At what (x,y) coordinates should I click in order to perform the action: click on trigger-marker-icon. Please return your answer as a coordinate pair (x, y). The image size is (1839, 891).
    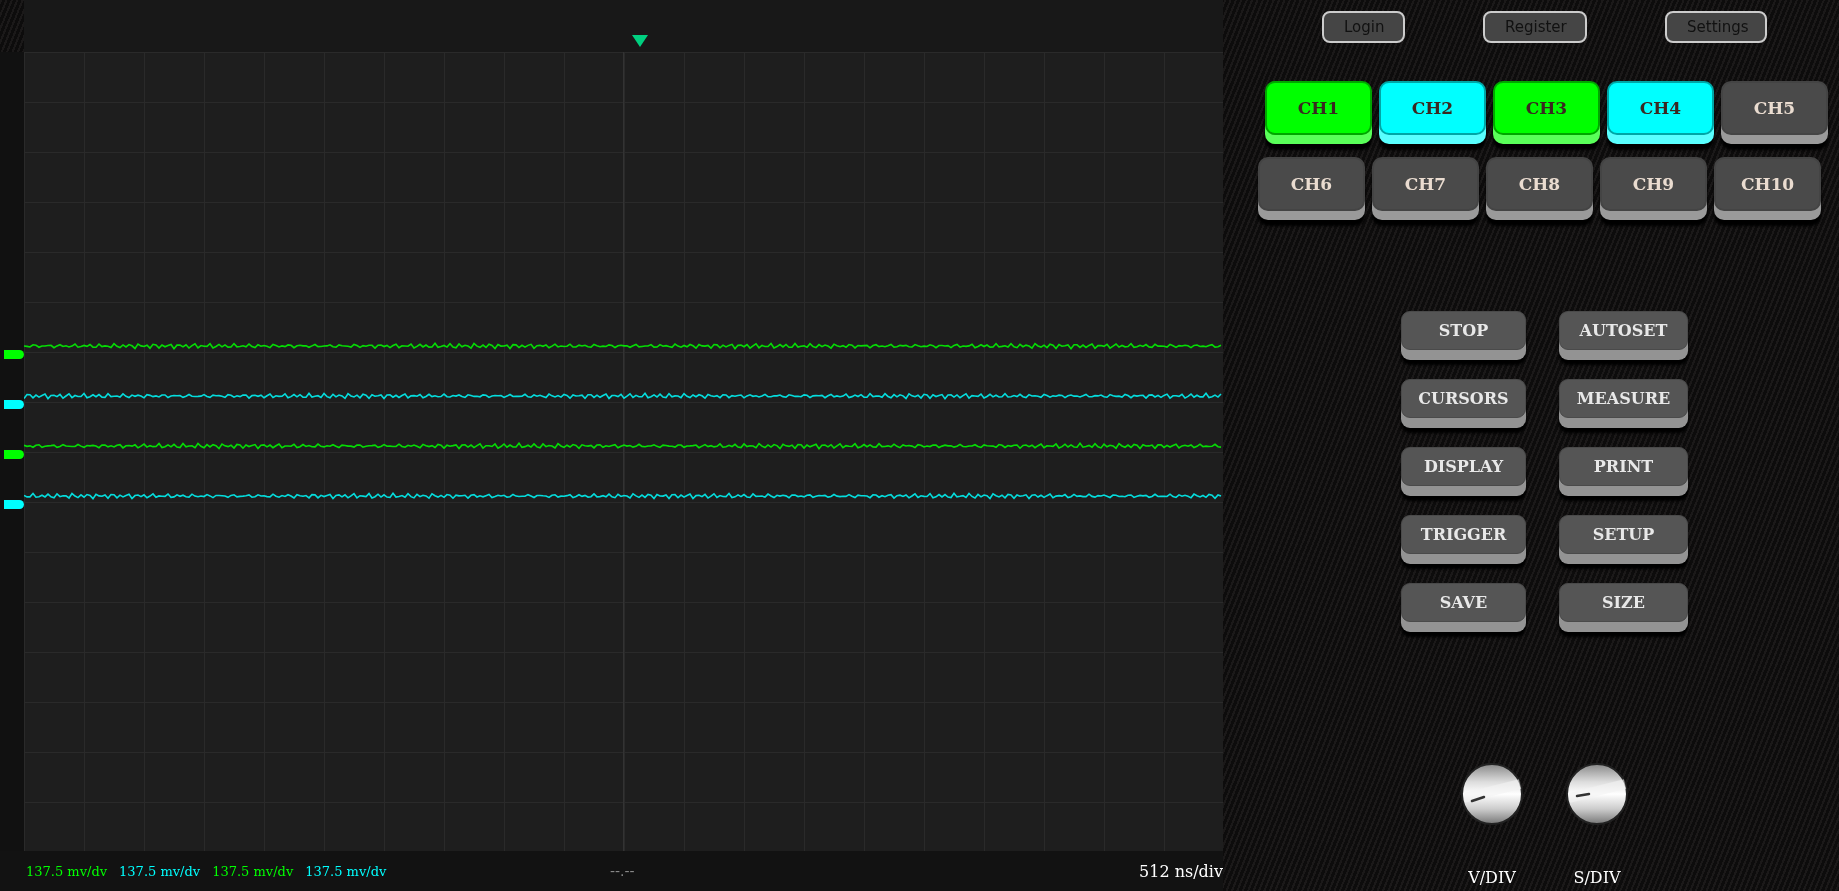
    Looking at the image, I should click on (640, 41).